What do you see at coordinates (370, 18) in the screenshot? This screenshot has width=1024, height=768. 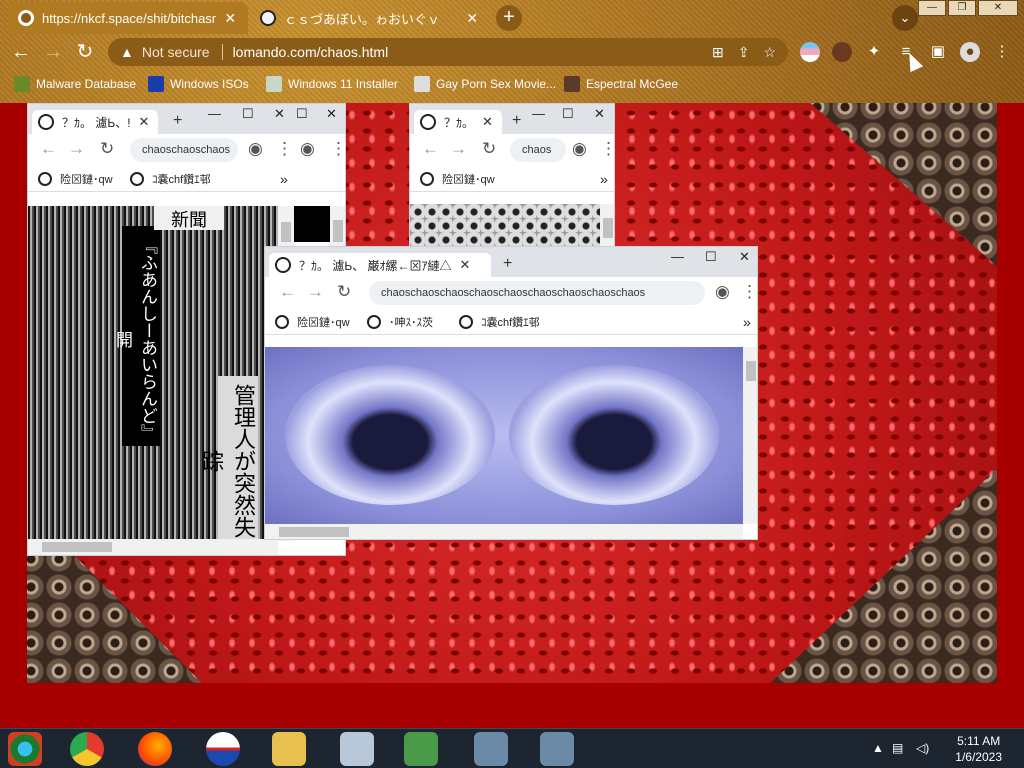 I see `tab-csz: ｃｓづあぼい。ゎおいぐｖ ✕` at bounding box center [370, 18].